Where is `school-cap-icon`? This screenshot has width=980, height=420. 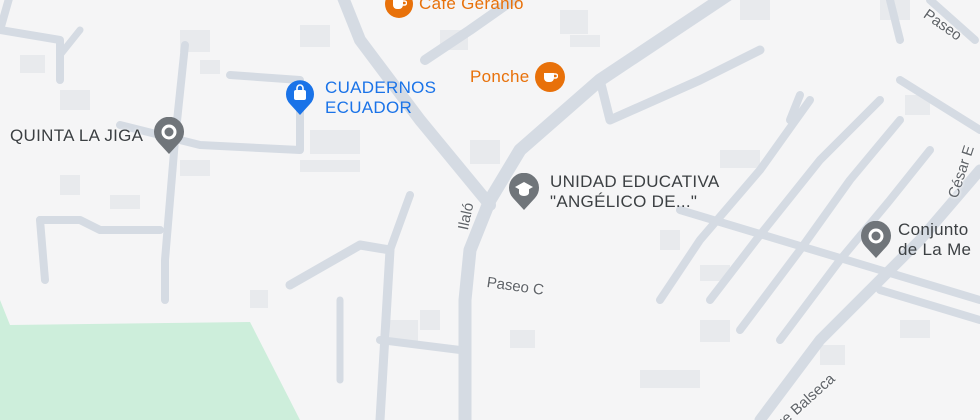
school-cap-icon is located at coordinates (524, 191).